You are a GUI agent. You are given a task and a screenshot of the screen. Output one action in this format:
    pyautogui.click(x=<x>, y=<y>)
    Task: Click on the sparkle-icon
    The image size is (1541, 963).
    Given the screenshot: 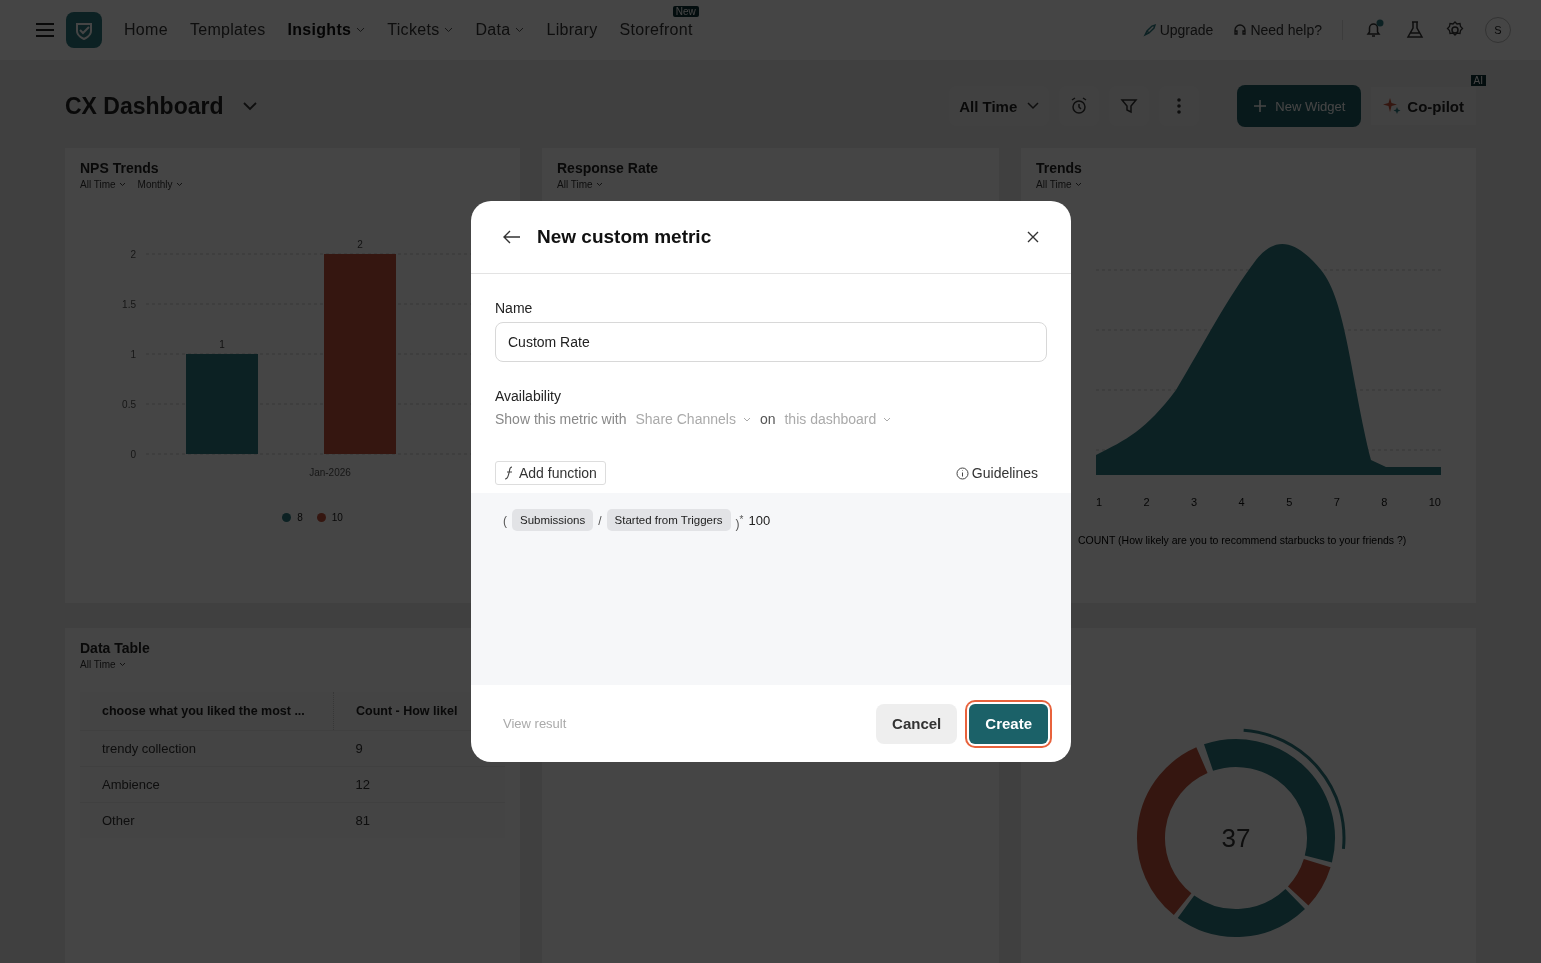 What is the action you would take?
    pyautogui.click(x=1392, y=106)
    